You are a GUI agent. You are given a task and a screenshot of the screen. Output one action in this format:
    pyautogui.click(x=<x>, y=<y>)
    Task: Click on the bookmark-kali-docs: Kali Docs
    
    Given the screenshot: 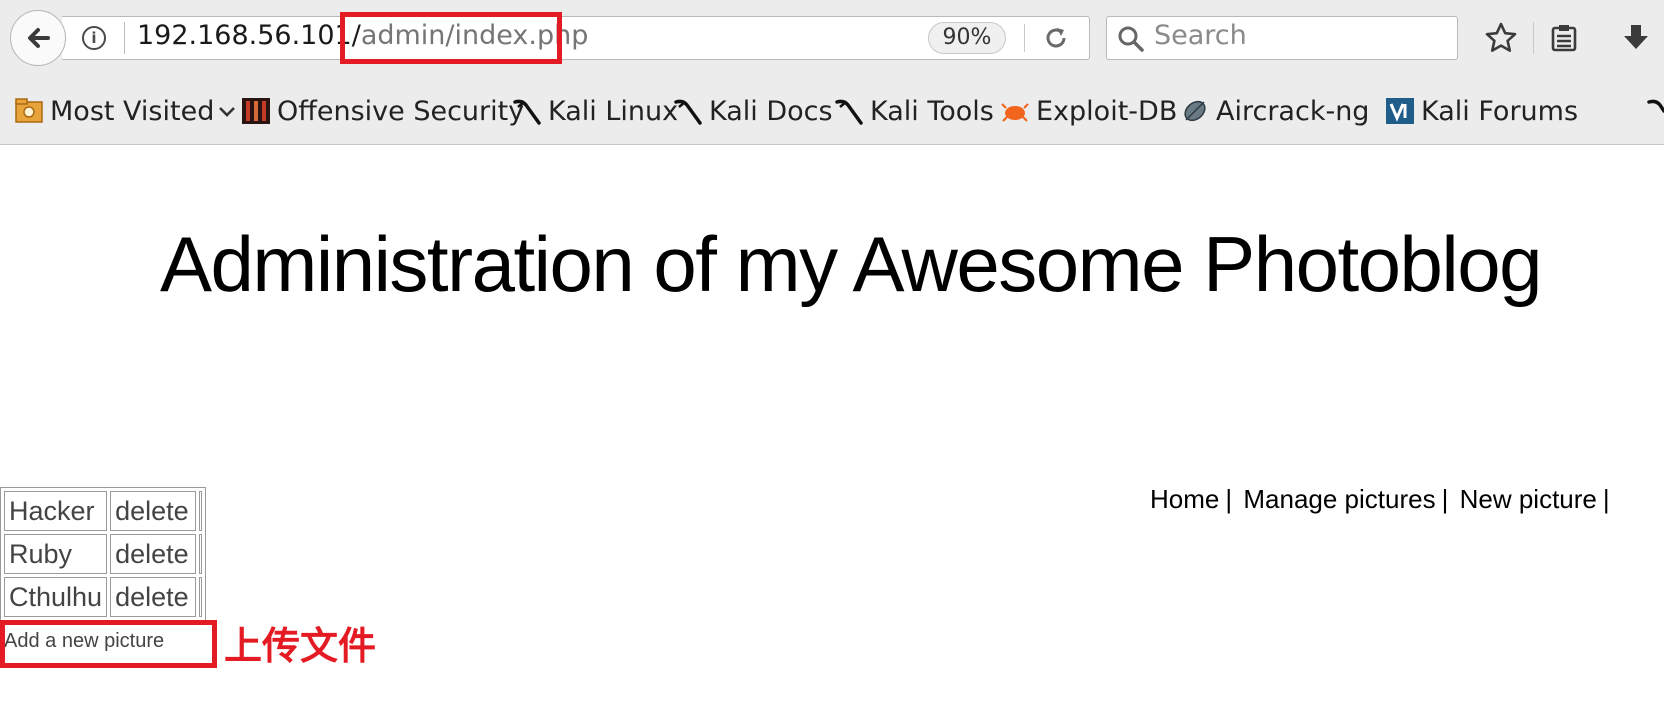 What is the action you would take?
    pyautogui.click(x=753, y=111)
    